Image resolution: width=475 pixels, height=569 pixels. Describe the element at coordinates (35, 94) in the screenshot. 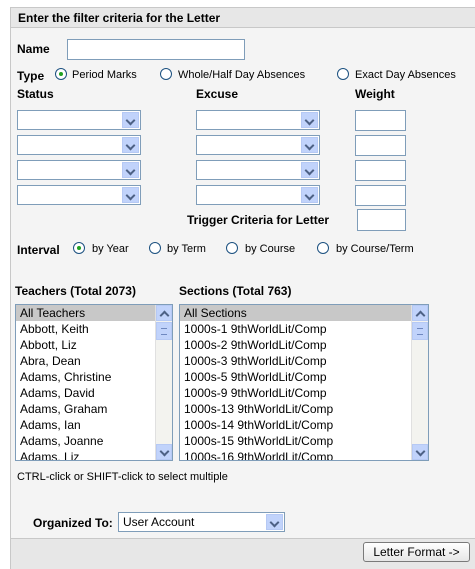

I see `status-column-header: Status` at that location.